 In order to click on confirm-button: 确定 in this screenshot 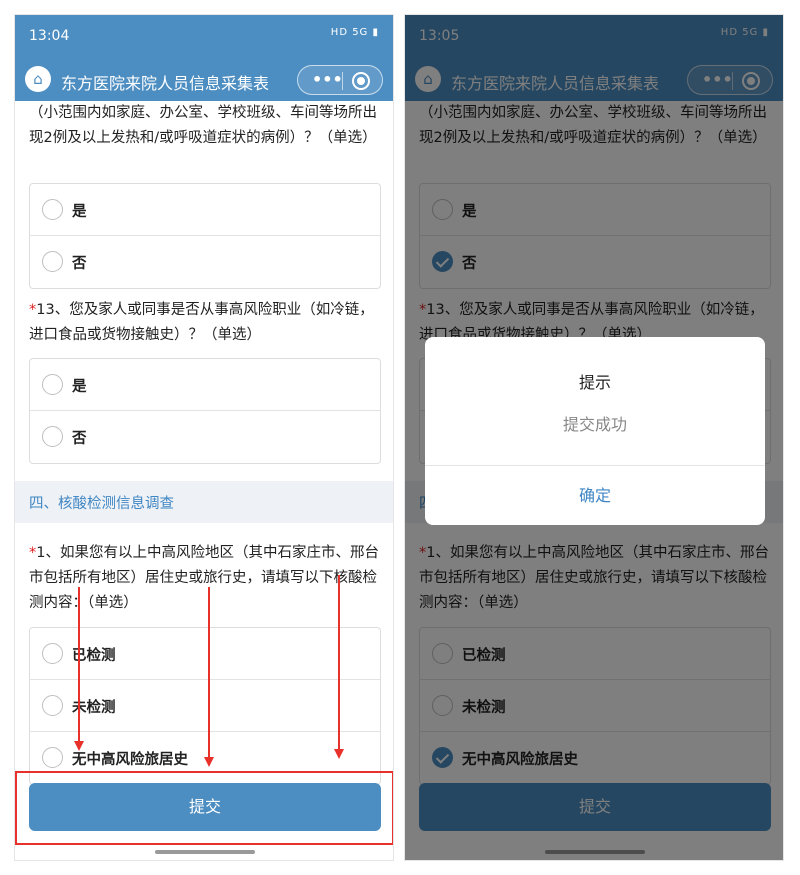, I will do `click(595, 495)`.